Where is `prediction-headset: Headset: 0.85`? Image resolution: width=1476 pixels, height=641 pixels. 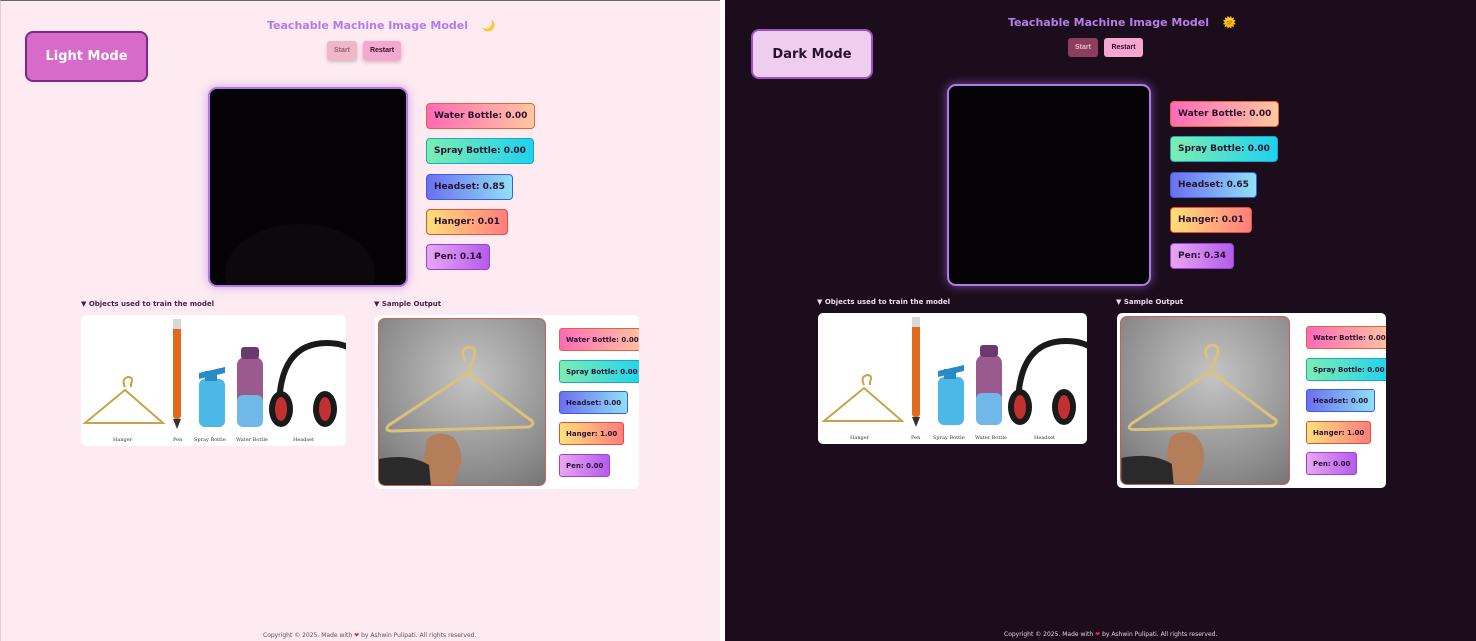
prediction-headset: Headset: 0.85 is located at coordinates (469, 187).